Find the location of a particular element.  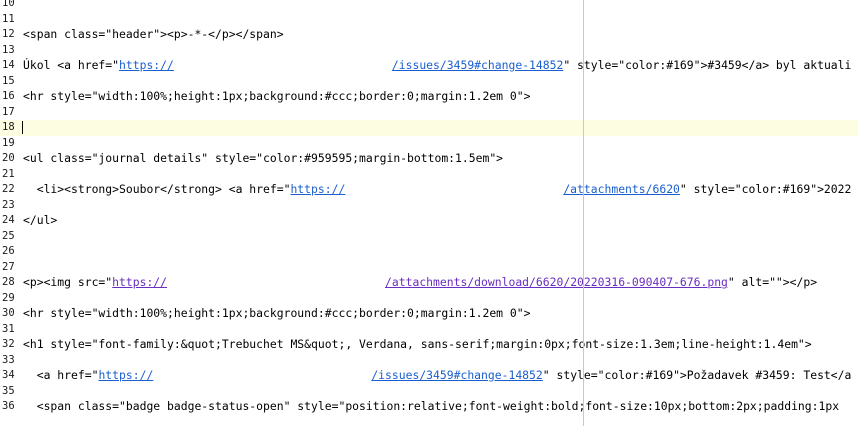

line-number: 32 is located at coordinates (8, 344).